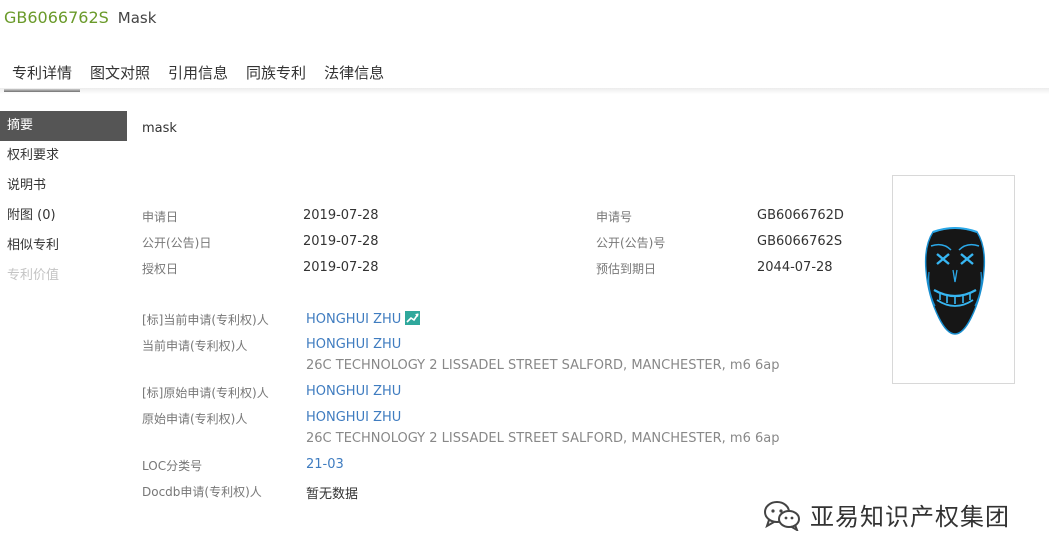 This screenshot has width=1049, height=558. I want to click on current-applicant-link: HONGHUI ZHU, so click(353, 344).